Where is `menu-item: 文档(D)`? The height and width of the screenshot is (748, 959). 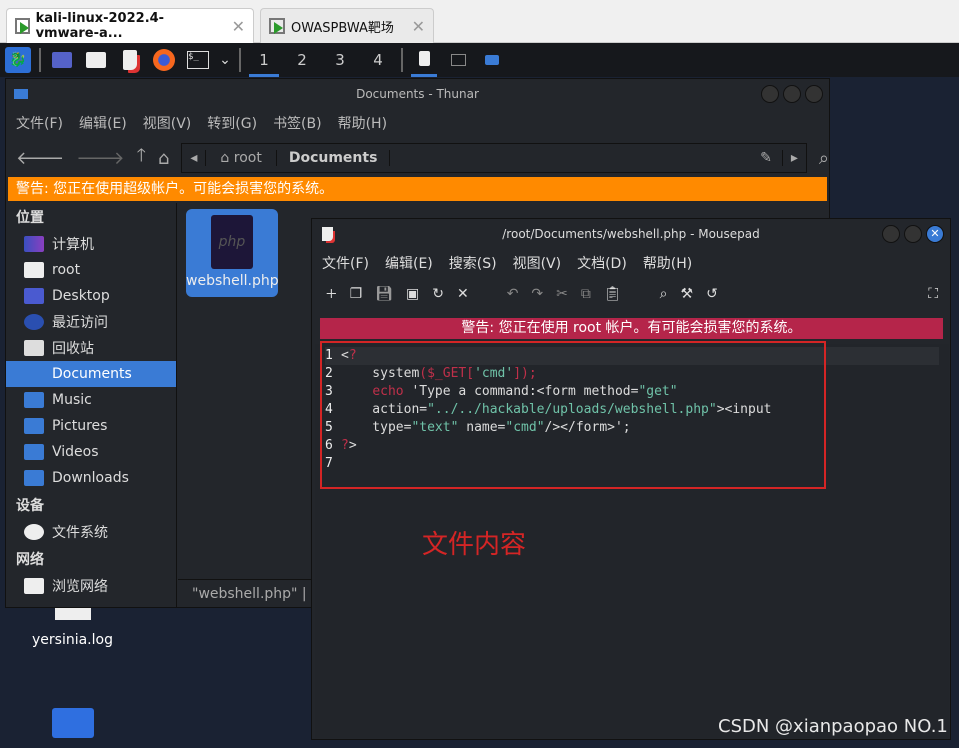 menu-item: 文档(D) is located at coordinates (602, 263).